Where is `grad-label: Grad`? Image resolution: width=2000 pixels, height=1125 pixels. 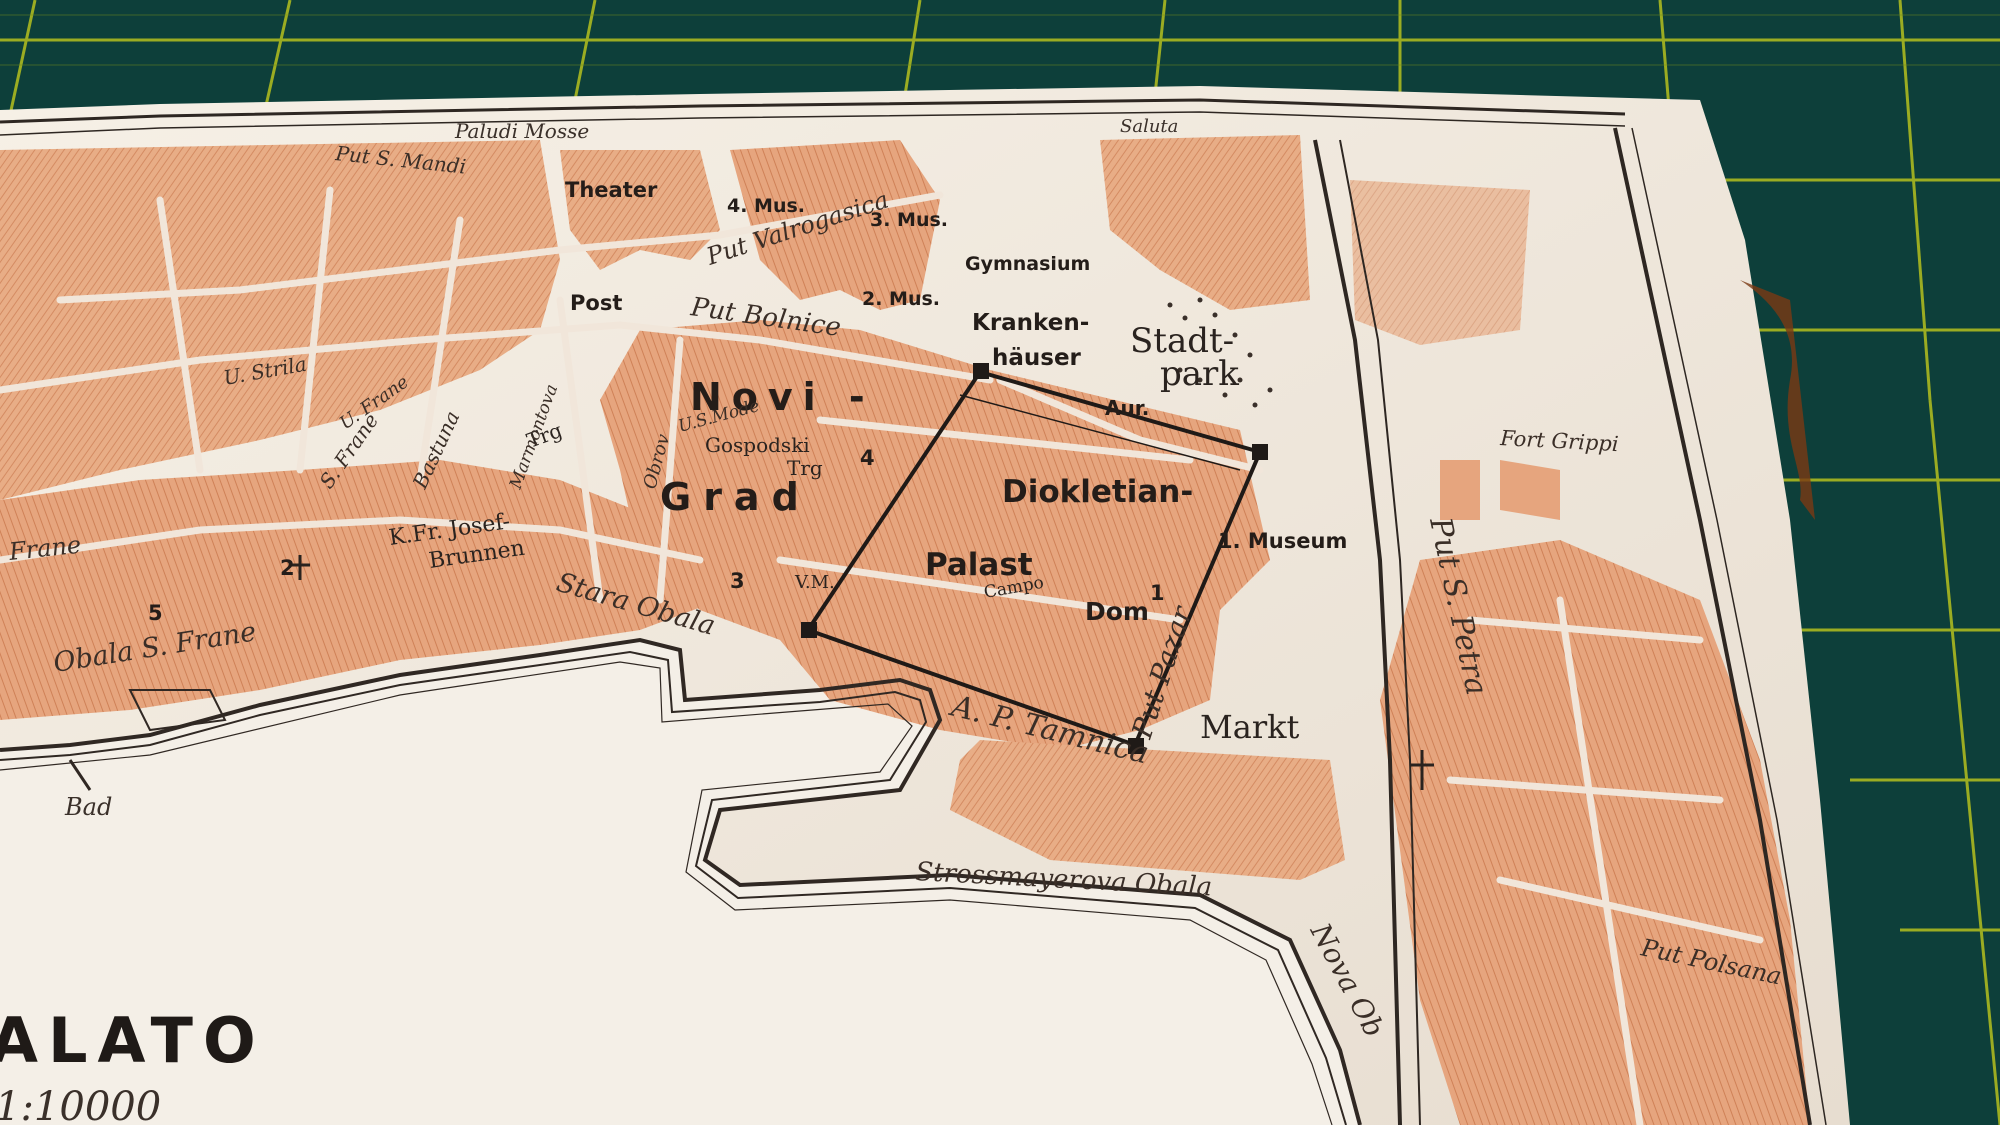
grad-label: Grad is located at coordinates (735, 497).